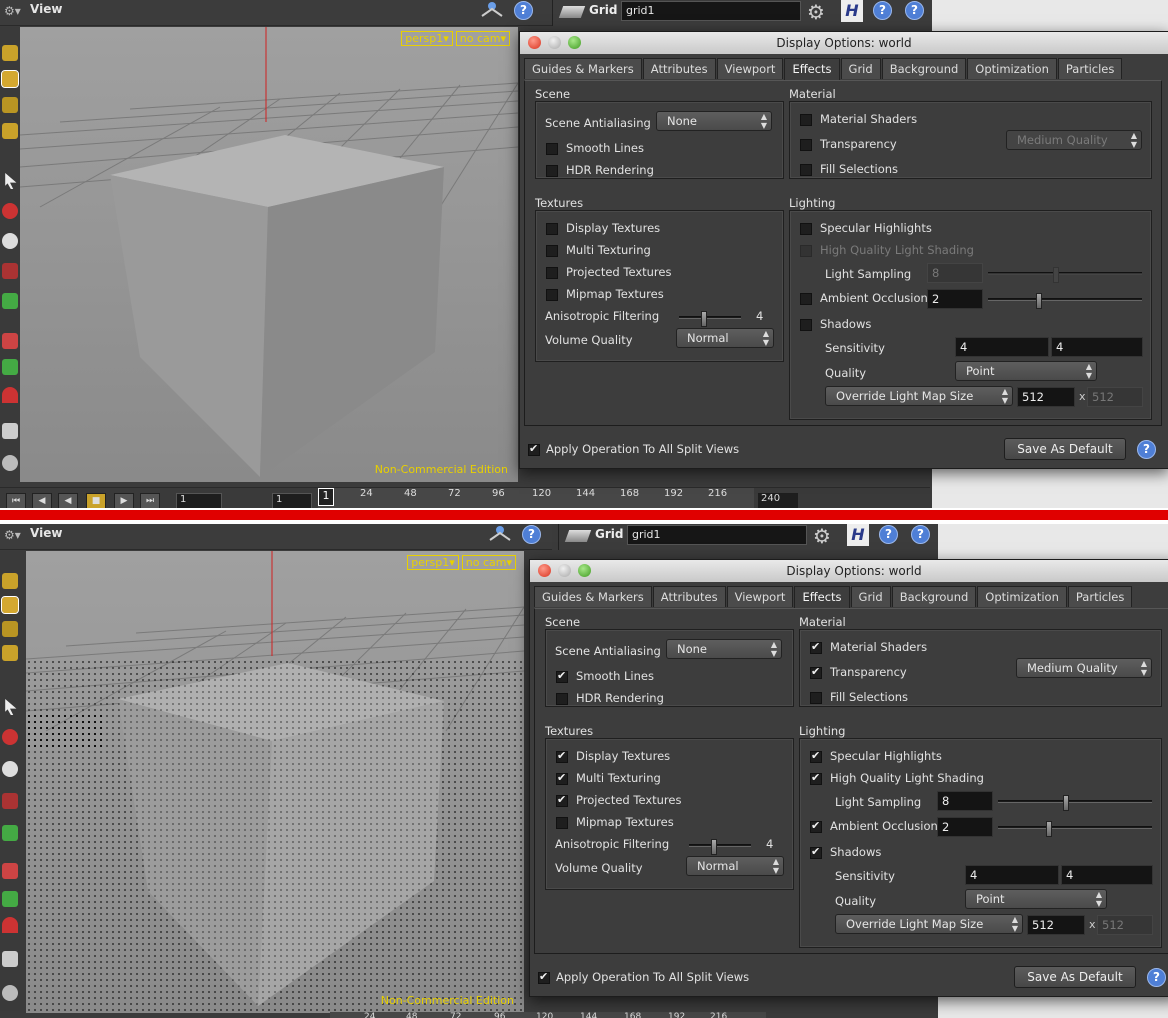 The height and width of the screenshot is (1018, 1168). Describe the element at coordinates (96, 501) in the screenshot. I see `stop-button: ■` at that location.